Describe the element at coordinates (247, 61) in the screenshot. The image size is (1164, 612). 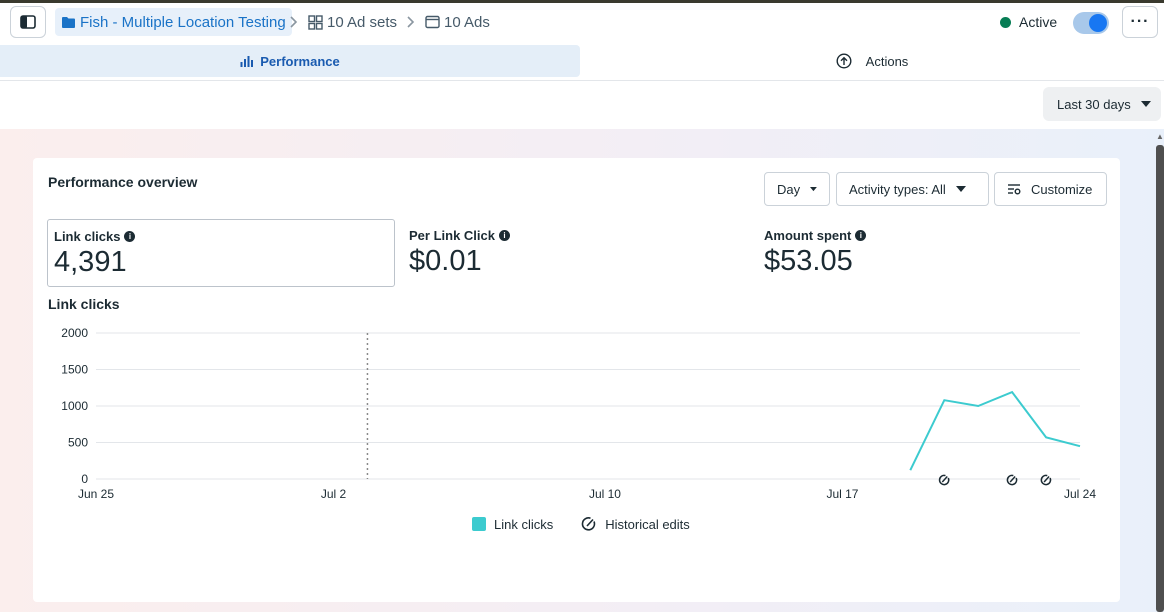
I see `bar-chart-icon` at that location.